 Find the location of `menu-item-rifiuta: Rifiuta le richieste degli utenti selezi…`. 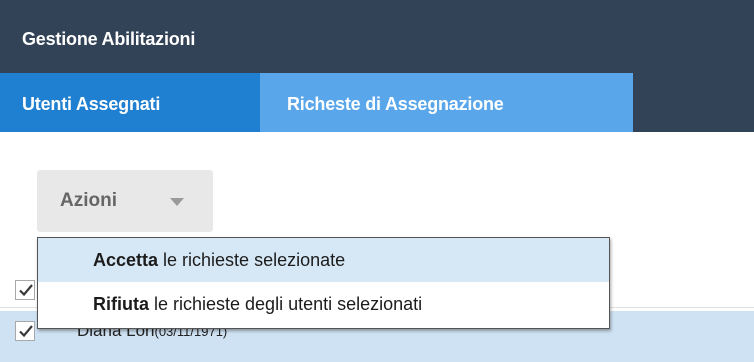

menu-item-rifiuta: Rifiuta le richieste degli utenti selezi… is located at coordinates (323, 304).